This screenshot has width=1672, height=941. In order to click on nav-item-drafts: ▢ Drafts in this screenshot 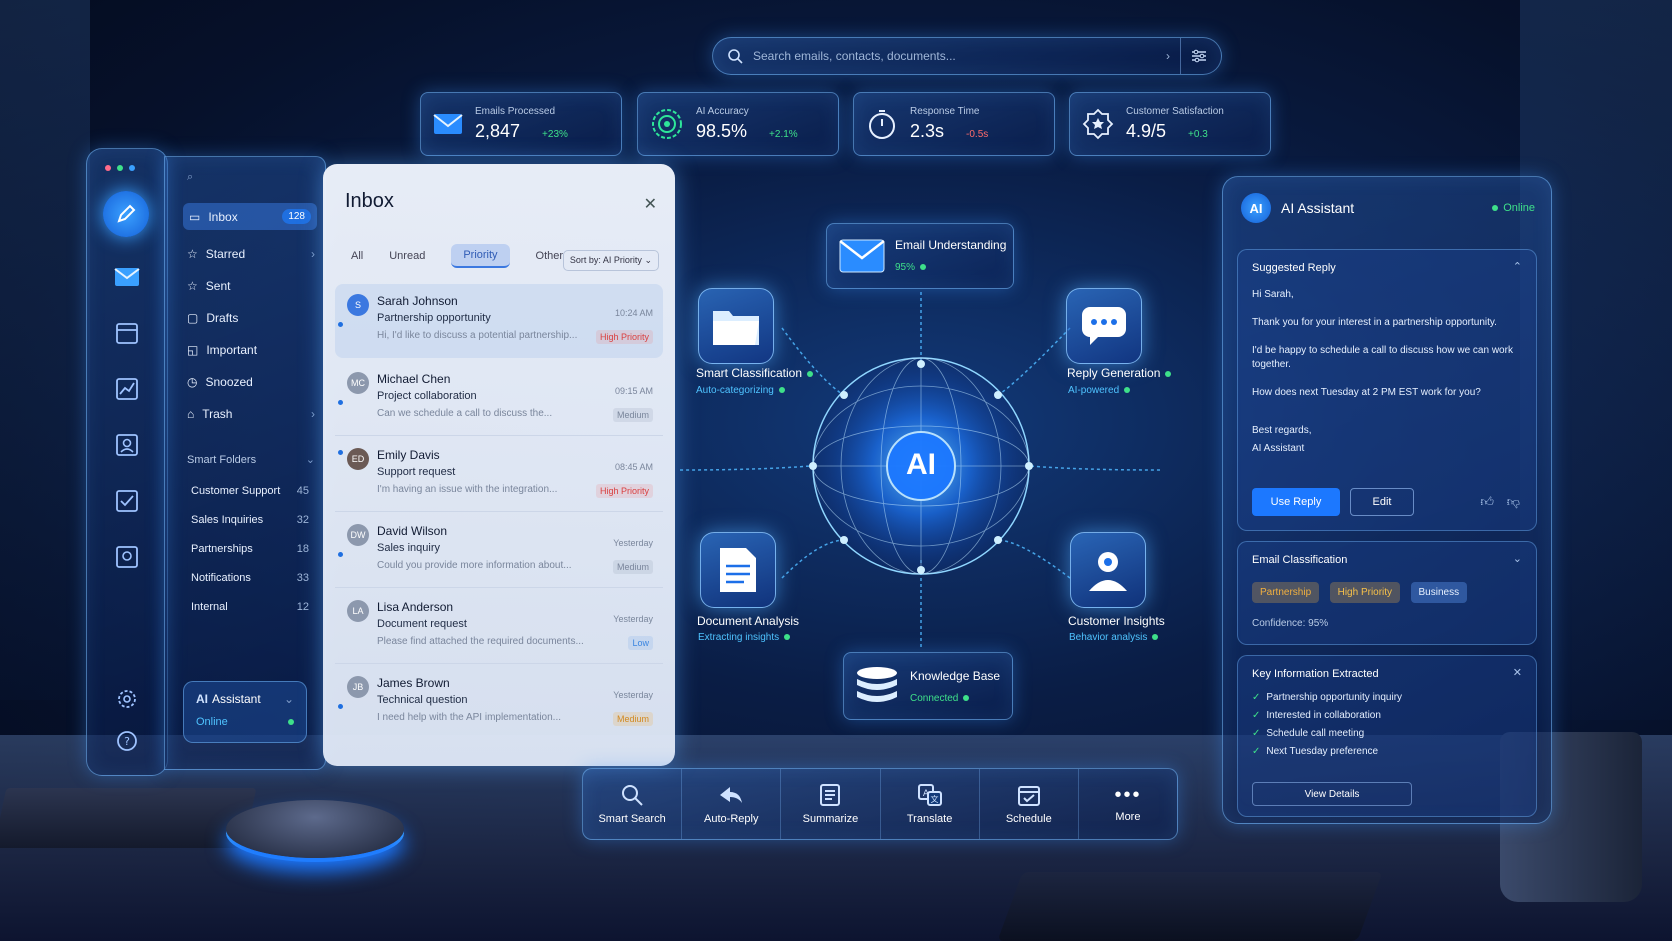, I will do `click(251, 318)`.